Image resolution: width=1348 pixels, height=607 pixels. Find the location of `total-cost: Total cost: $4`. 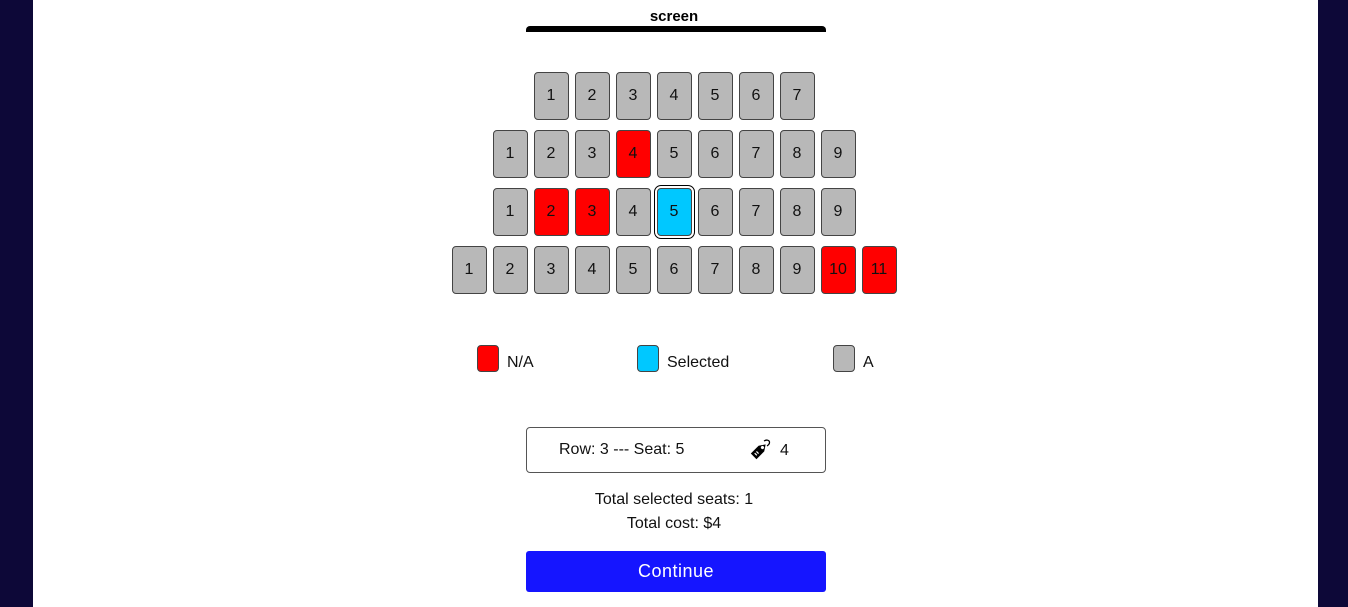

total-cost: Total cost: $4 is located at coordinates (674, 523).